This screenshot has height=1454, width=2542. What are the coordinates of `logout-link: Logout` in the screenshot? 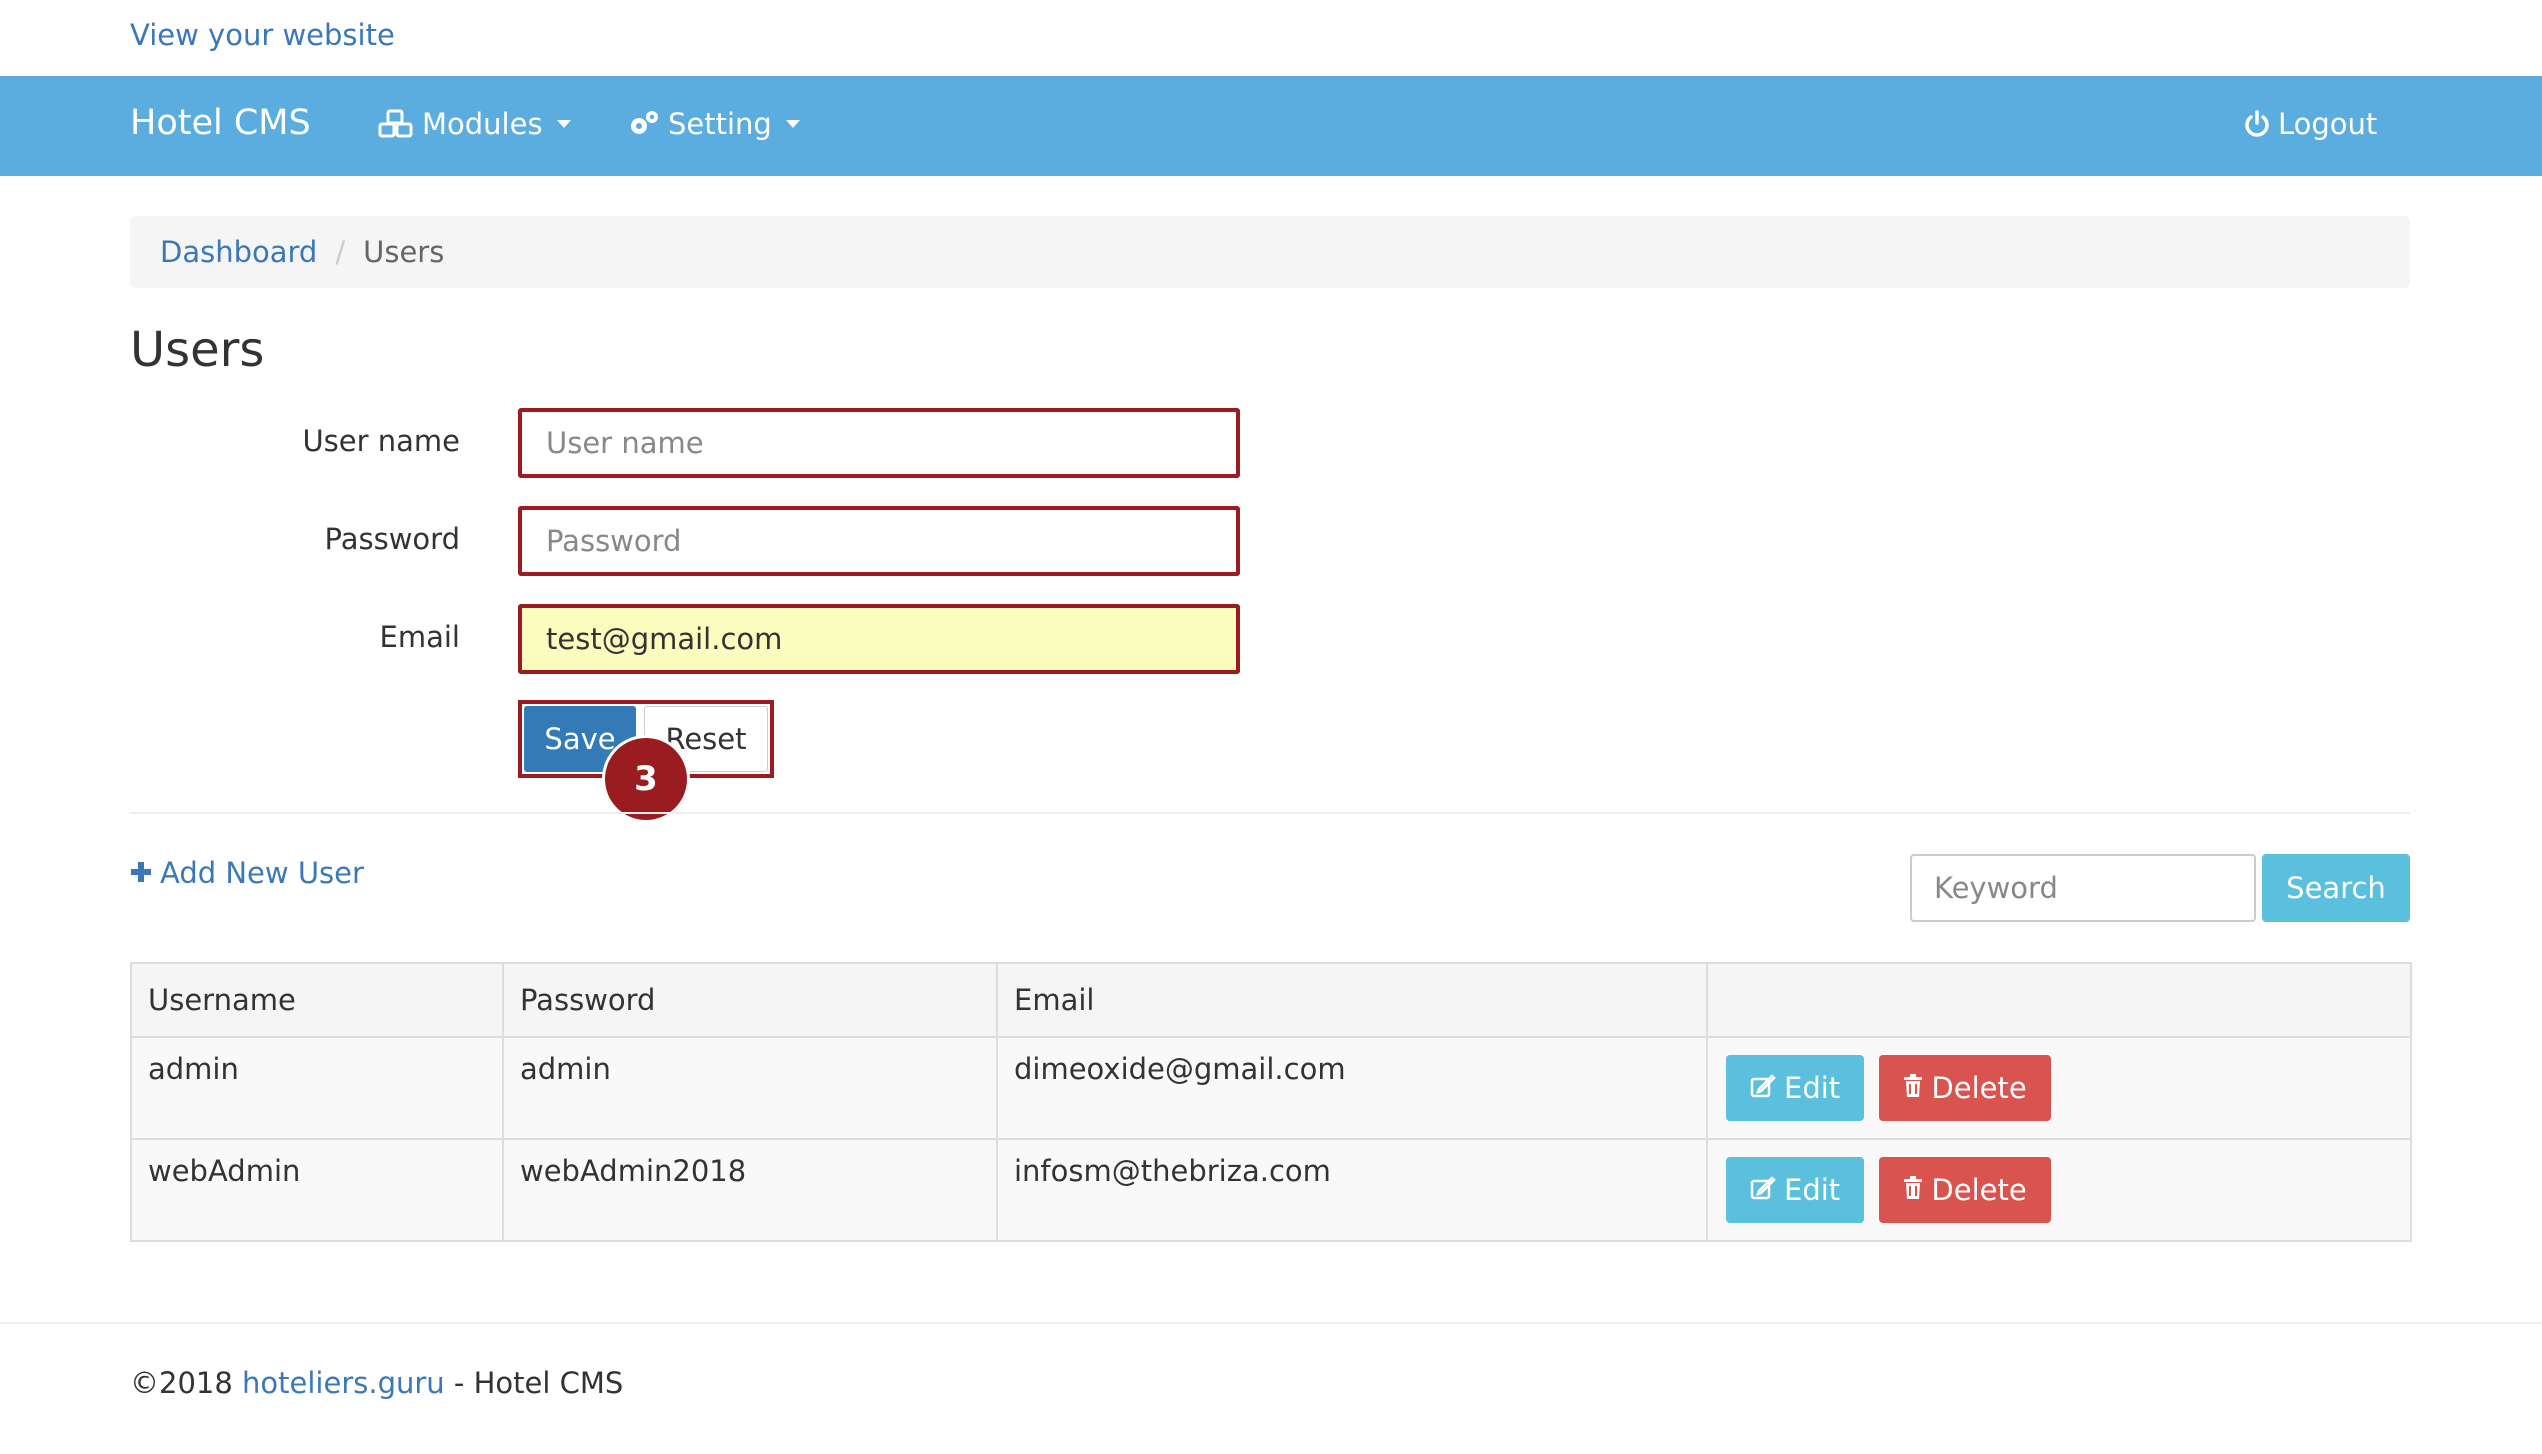 It's located at (2310, 124).